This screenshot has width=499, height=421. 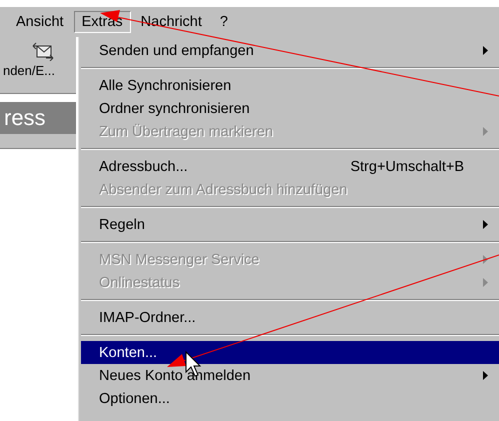 What do you see at coordinates (290, 166) in the screenshot?
I see `menu-item: Adressbuch... Strg+Umschalt+B` at bounding box center [290, 166].